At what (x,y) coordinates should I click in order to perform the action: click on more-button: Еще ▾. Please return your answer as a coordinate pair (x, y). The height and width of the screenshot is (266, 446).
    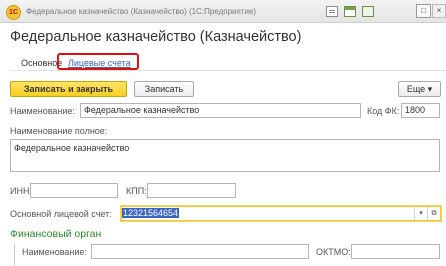
    Looking at the image, I should click on (419, 89).